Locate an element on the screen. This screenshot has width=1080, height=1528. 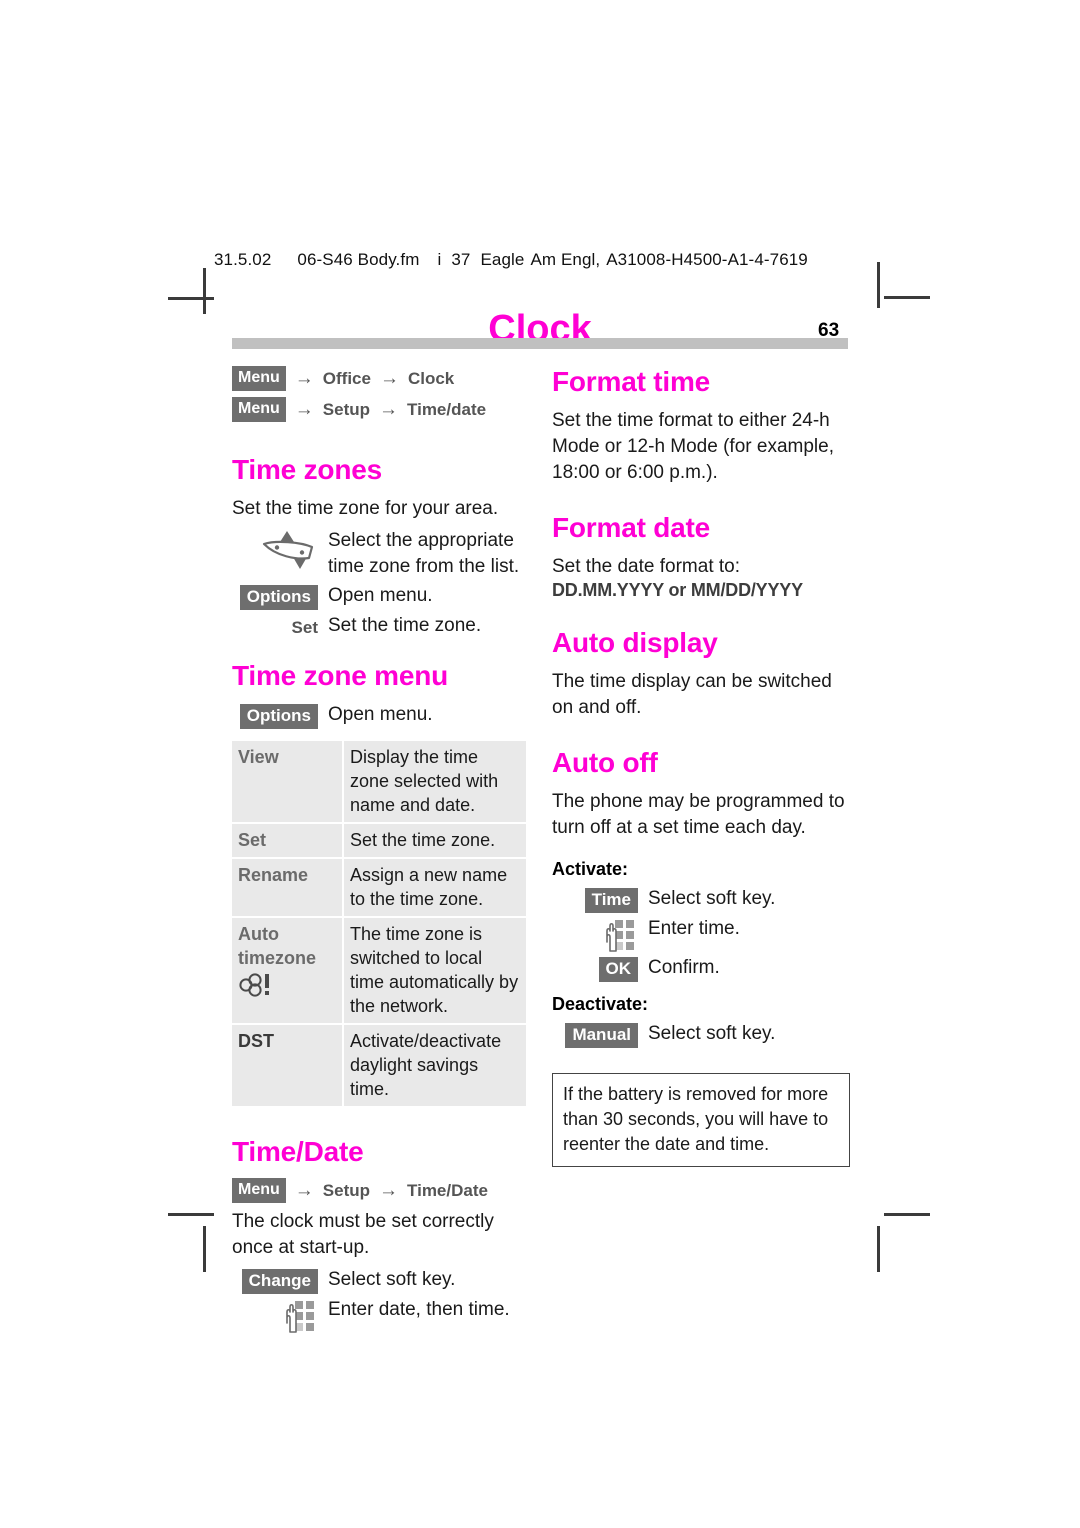
crop-mark-top-right-horizontal is located at coordinates (907, 297).